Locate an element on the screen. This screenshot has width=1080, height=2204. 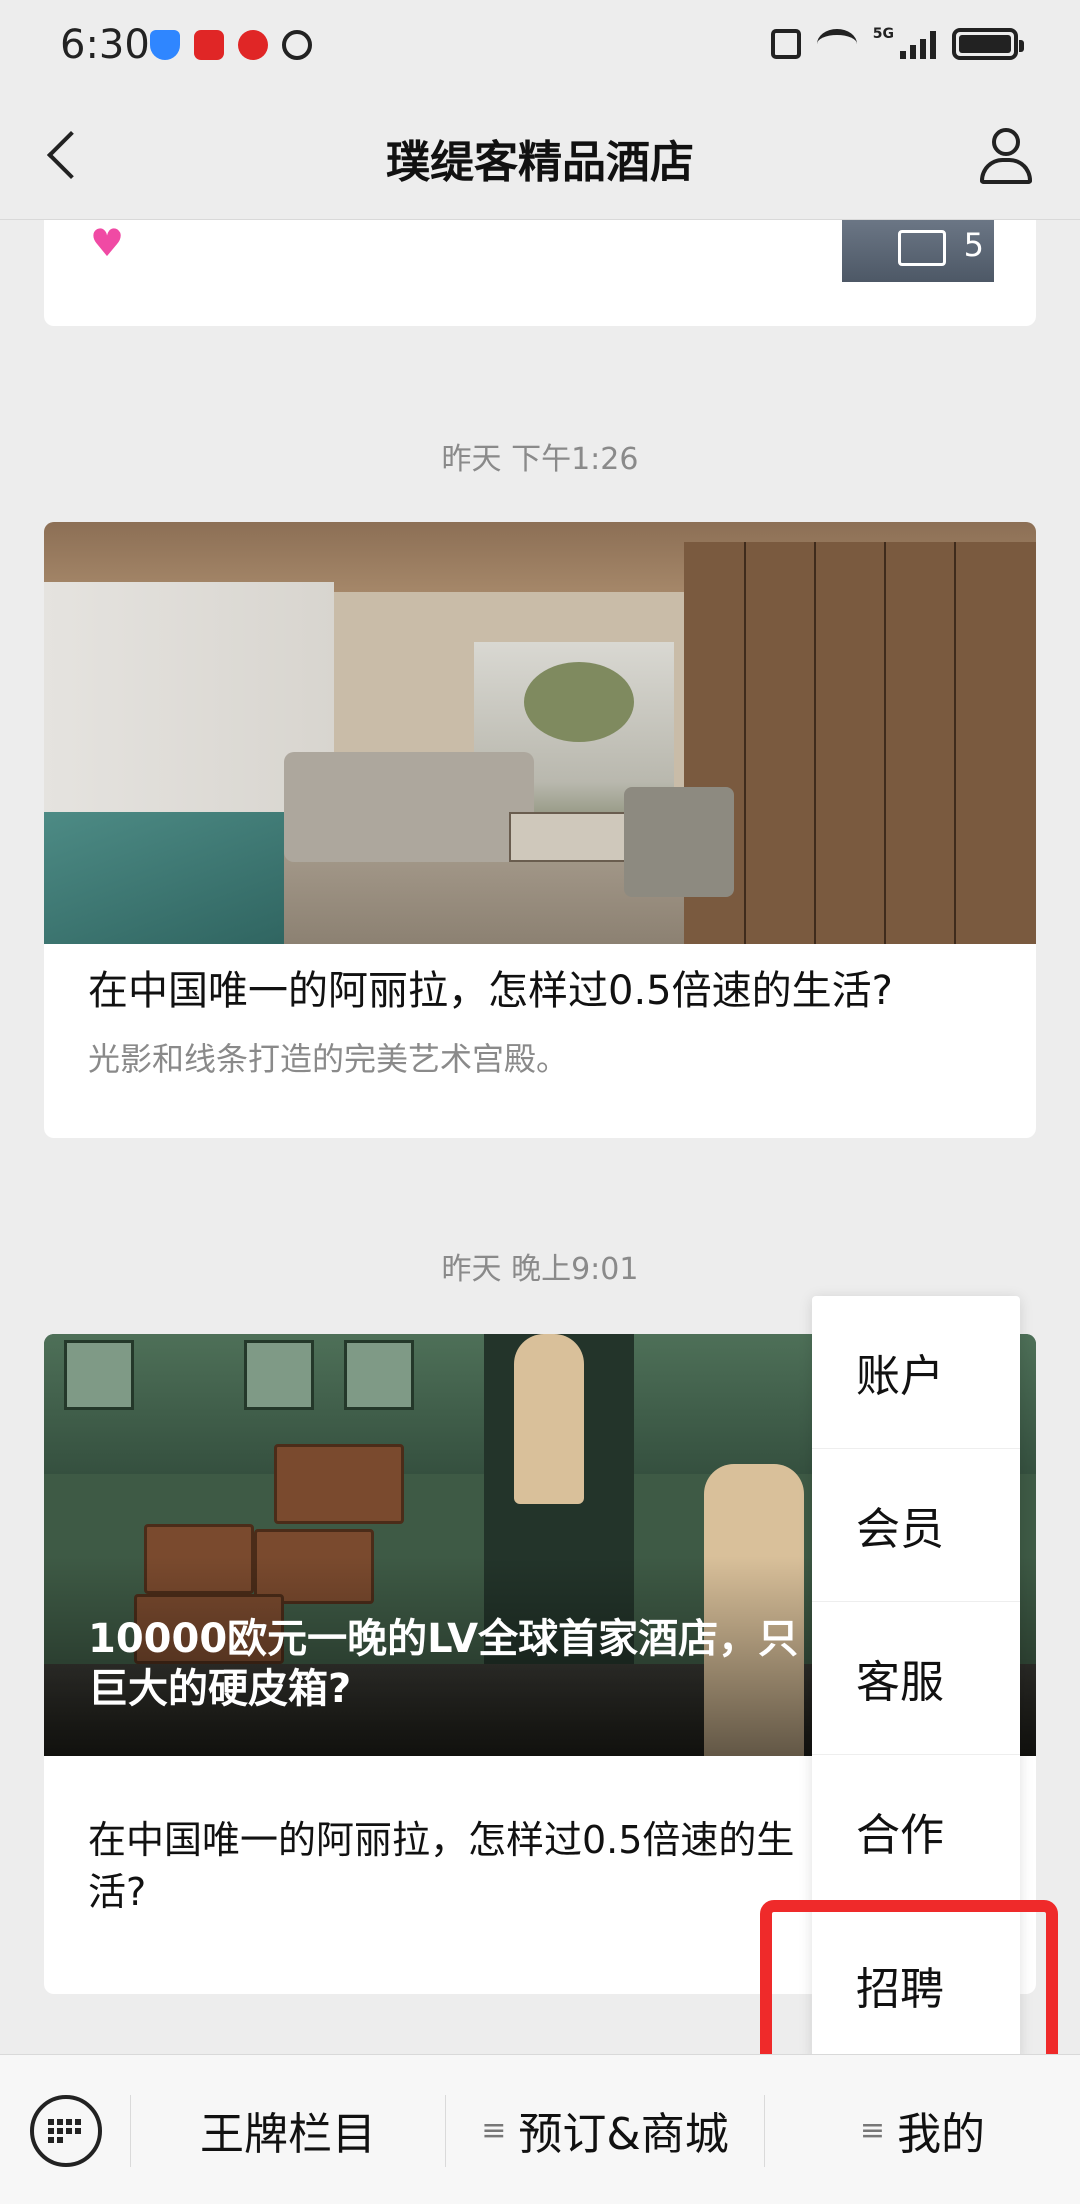
keyboard-toggle-button is located at coordinates (66, 2131).